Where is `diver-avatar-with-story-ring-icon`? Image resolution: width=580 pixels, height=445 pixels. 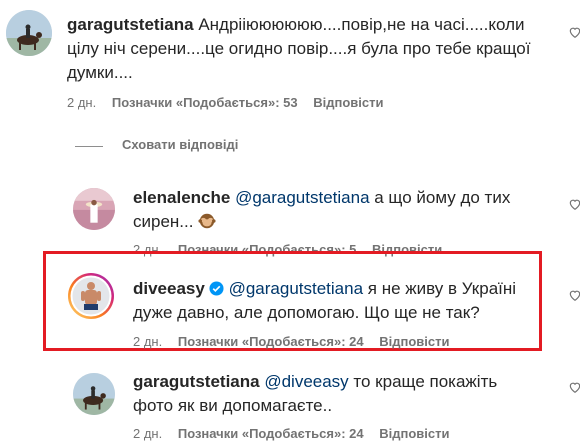
diver-avatar-with-story-ring-icon is located at coordinates (91, 296).